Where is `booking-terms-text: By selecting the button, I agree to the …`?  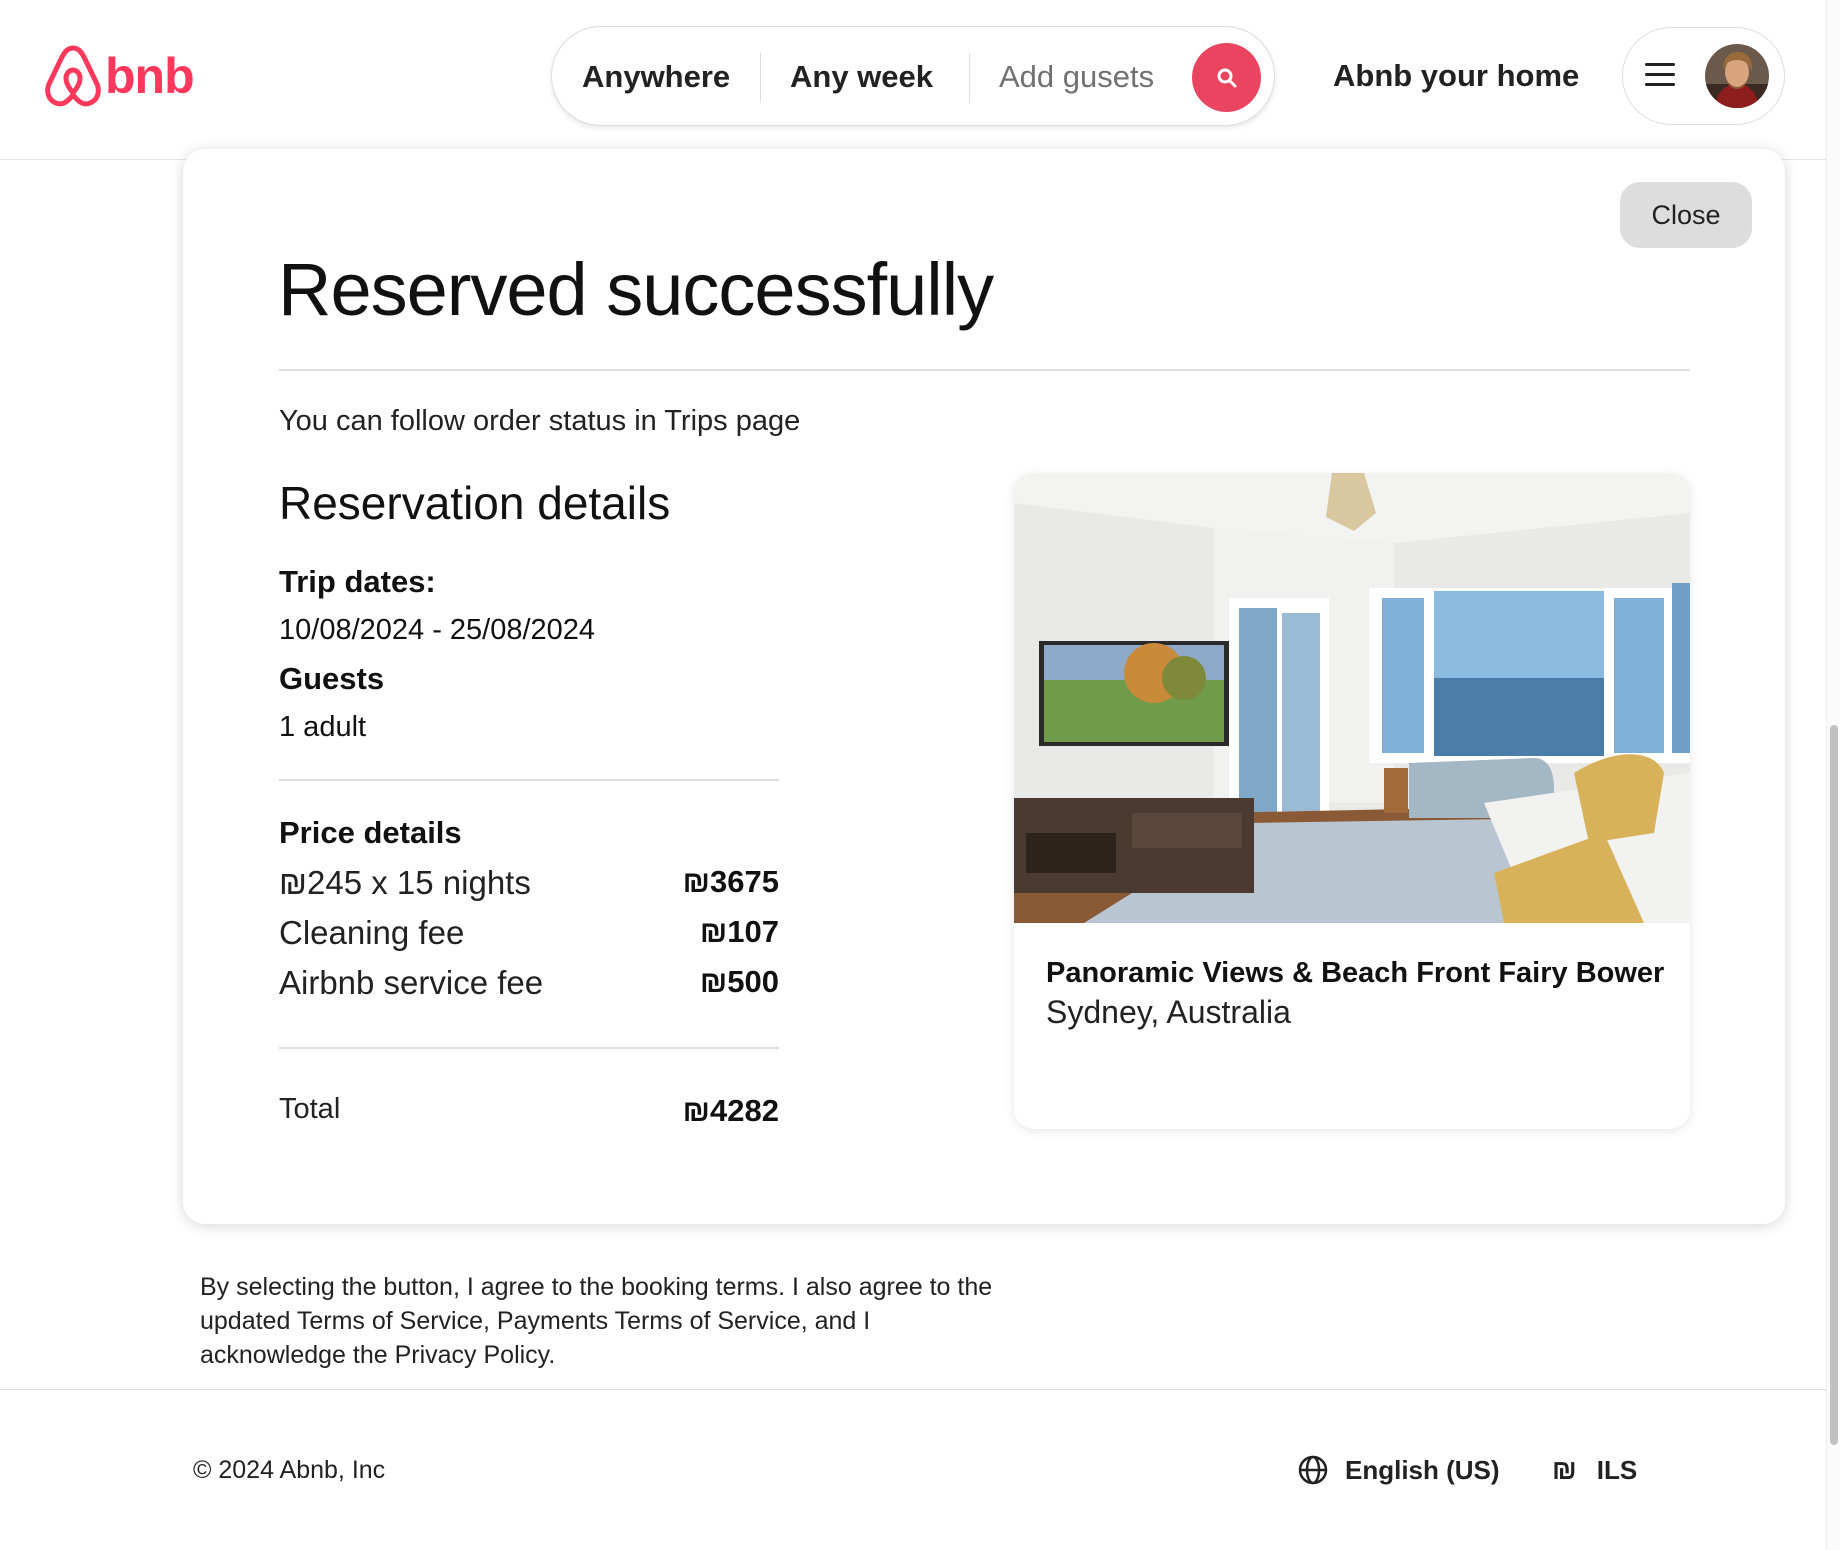
booking-terms-text: By selecting the button, I agree to the … is located at coordinates (596, 1321).